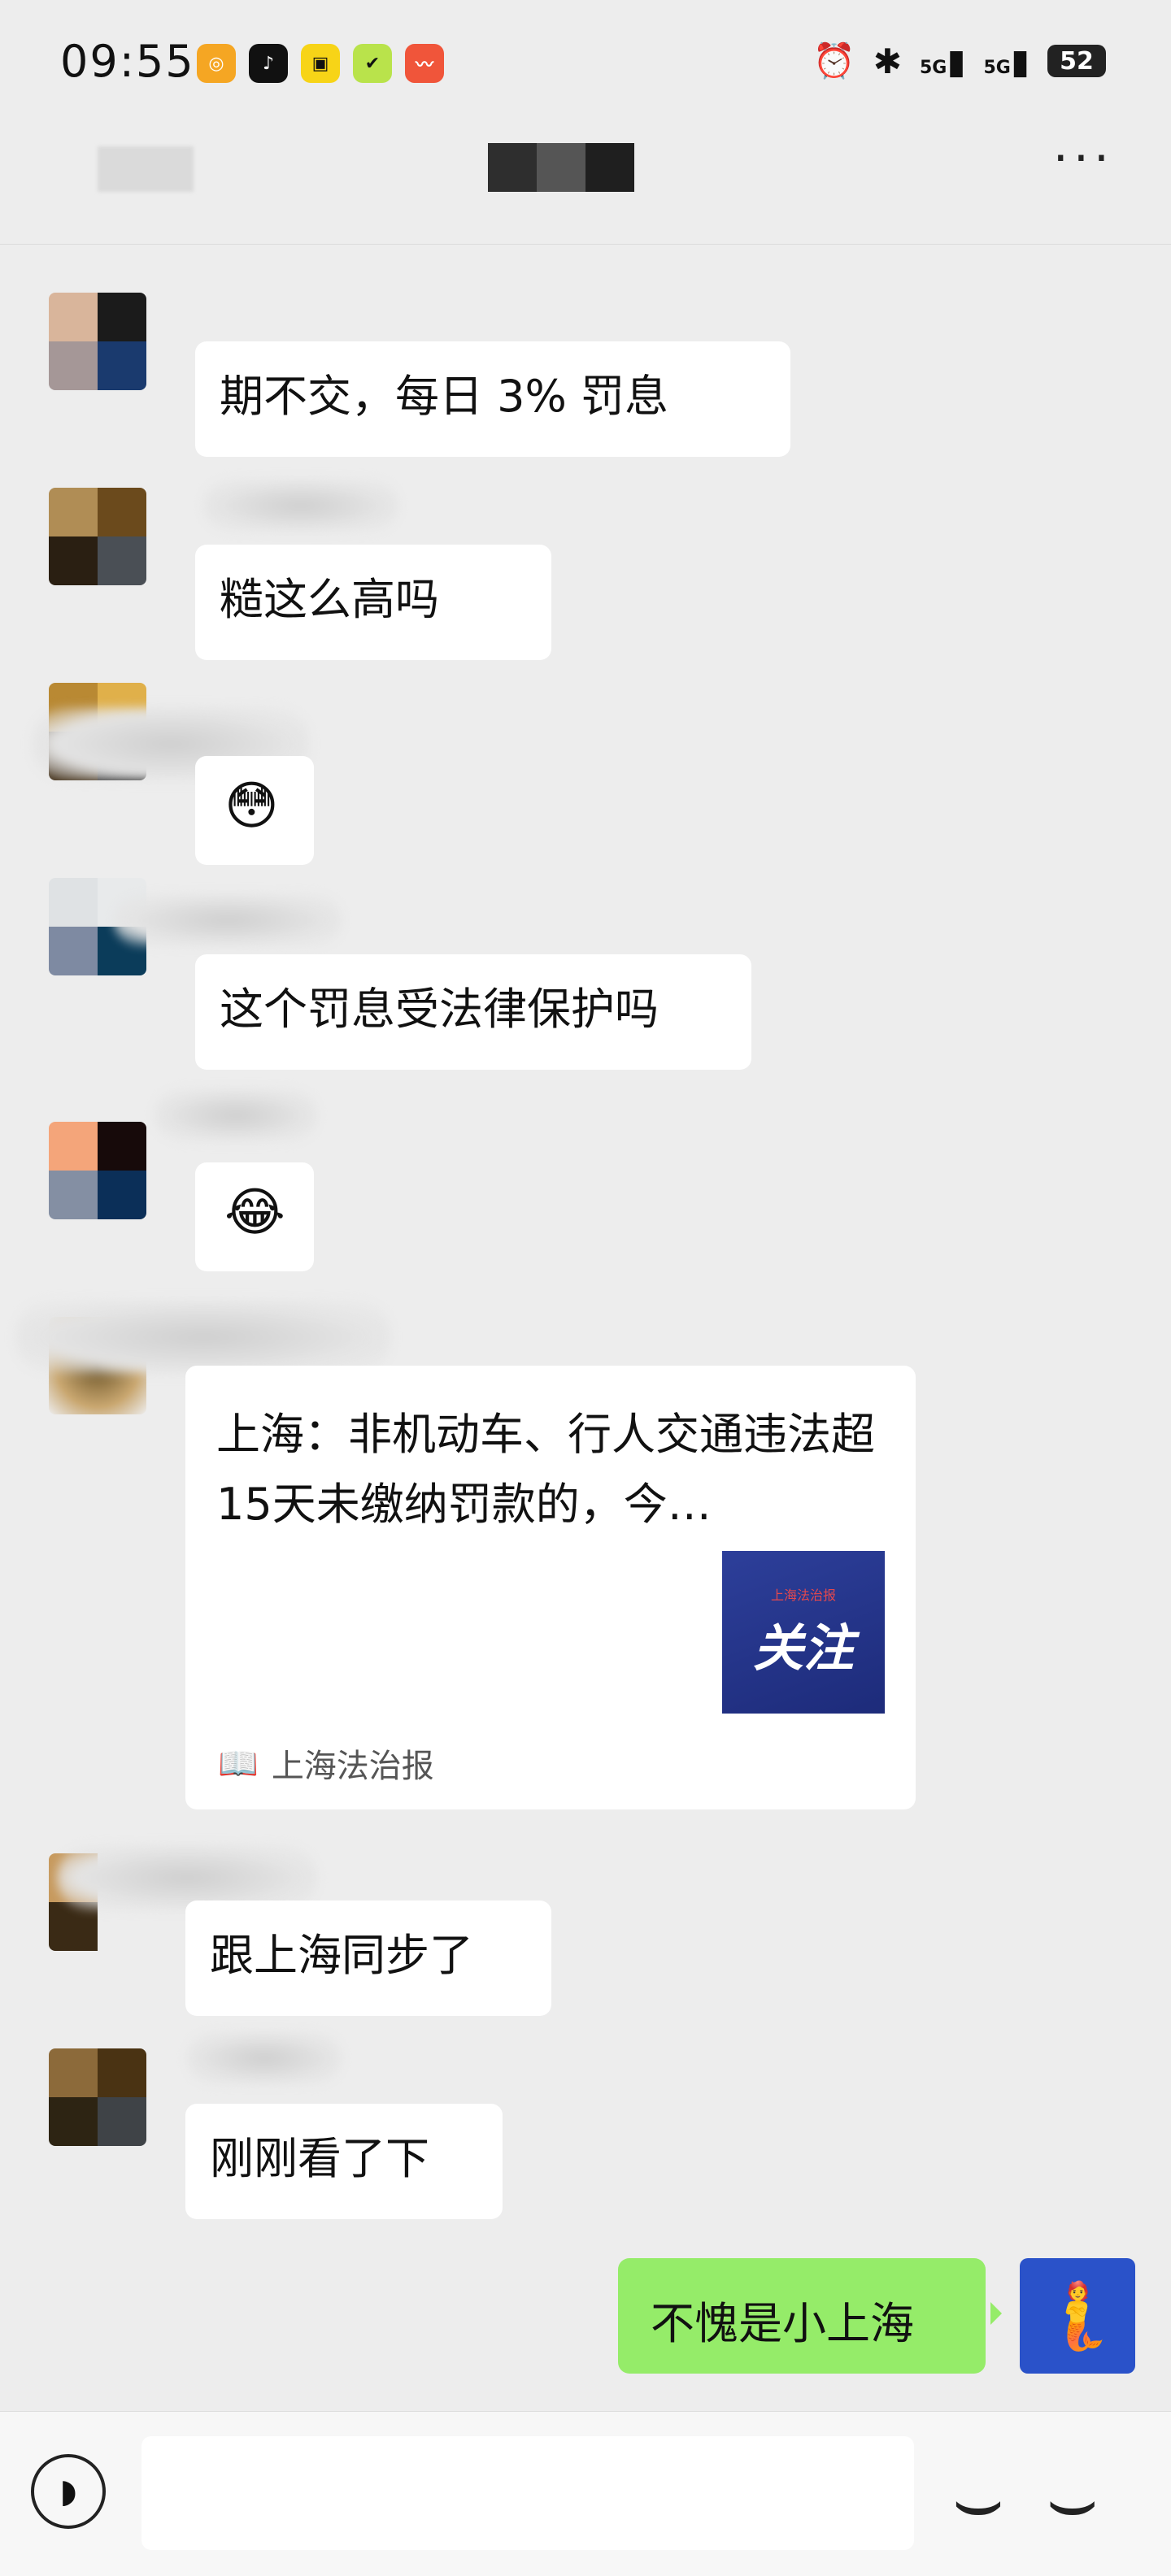 This screenshot has height=2576, width=1171. What do you see at coordinates (254, 810) in the screenshot?
I see `emoji-message-bubble: 😳` at bounding box center [254, 810].